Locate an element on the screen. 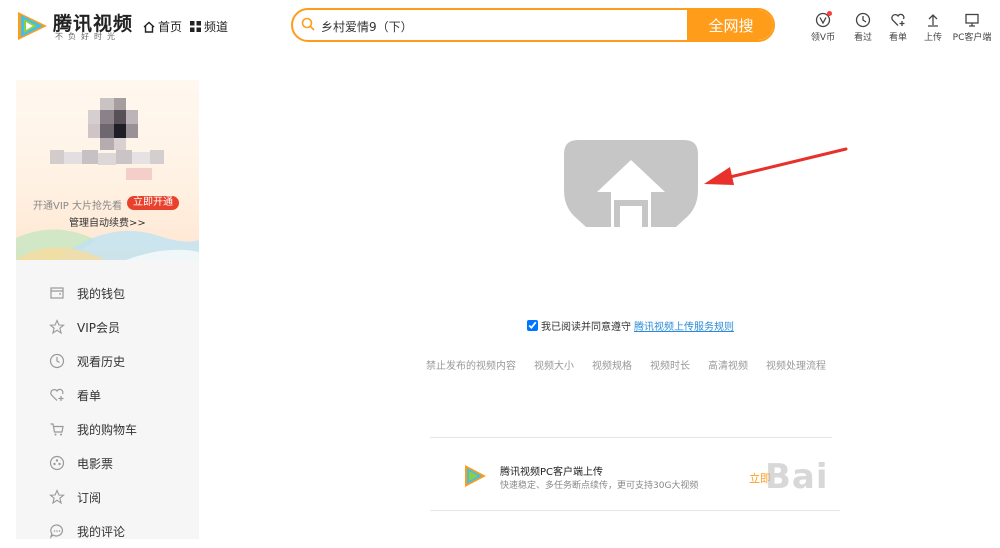 This screenshot has height=548, width=1000. rule-link-duration: 视频时长 is located at coordinates (670, 364).